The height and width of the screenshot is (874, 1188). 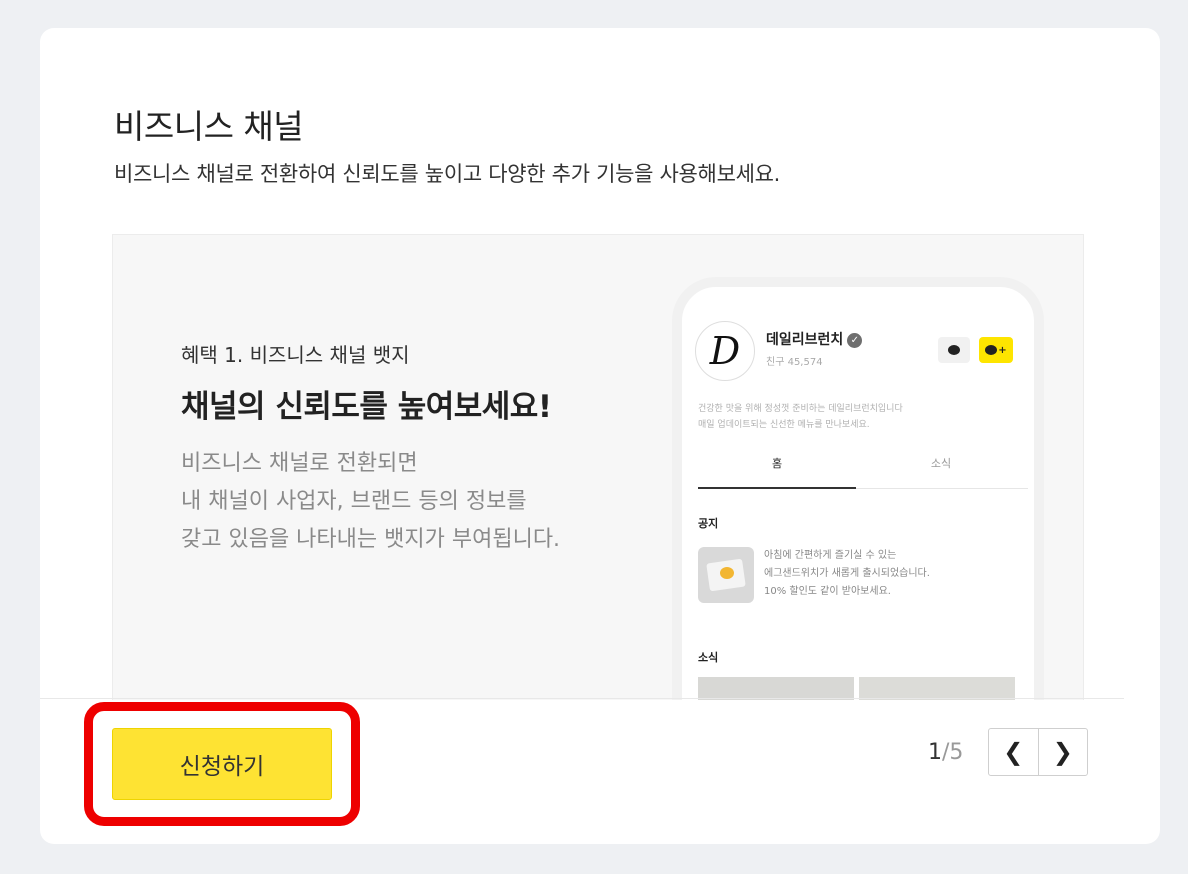 I want to click on add-friend-plus: +, so click(x=1002, y=350).